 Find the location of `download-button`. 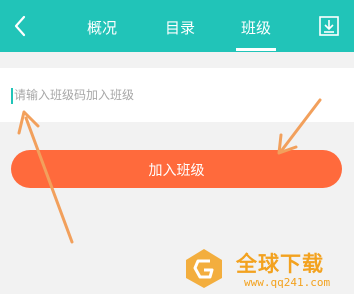

download-button is located at coordinates (329, 26).